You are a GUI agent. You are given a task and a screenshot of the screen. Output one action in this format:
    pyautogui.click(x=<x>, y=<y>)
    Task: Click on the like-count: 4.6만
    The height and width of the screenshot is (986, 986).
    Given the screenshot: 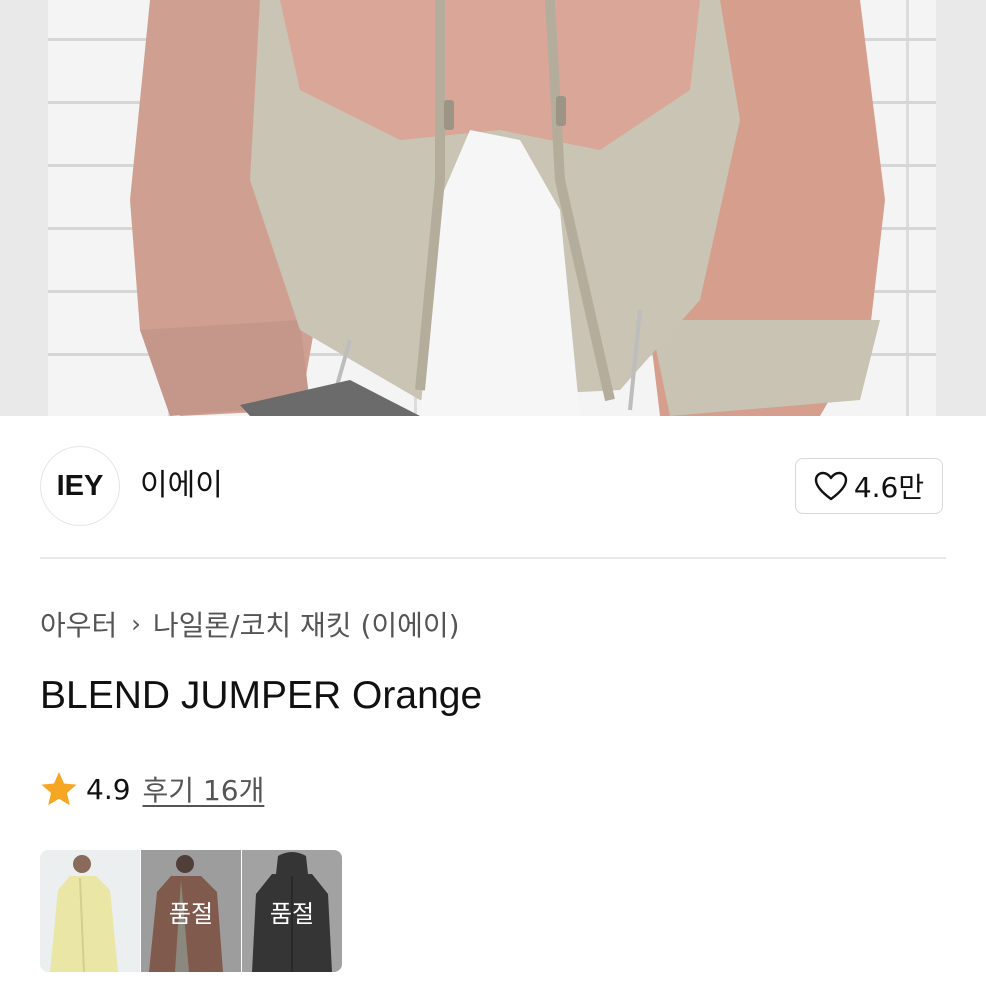 What is the action you would take?
    pyautogui.click(x=889, y=487)
    